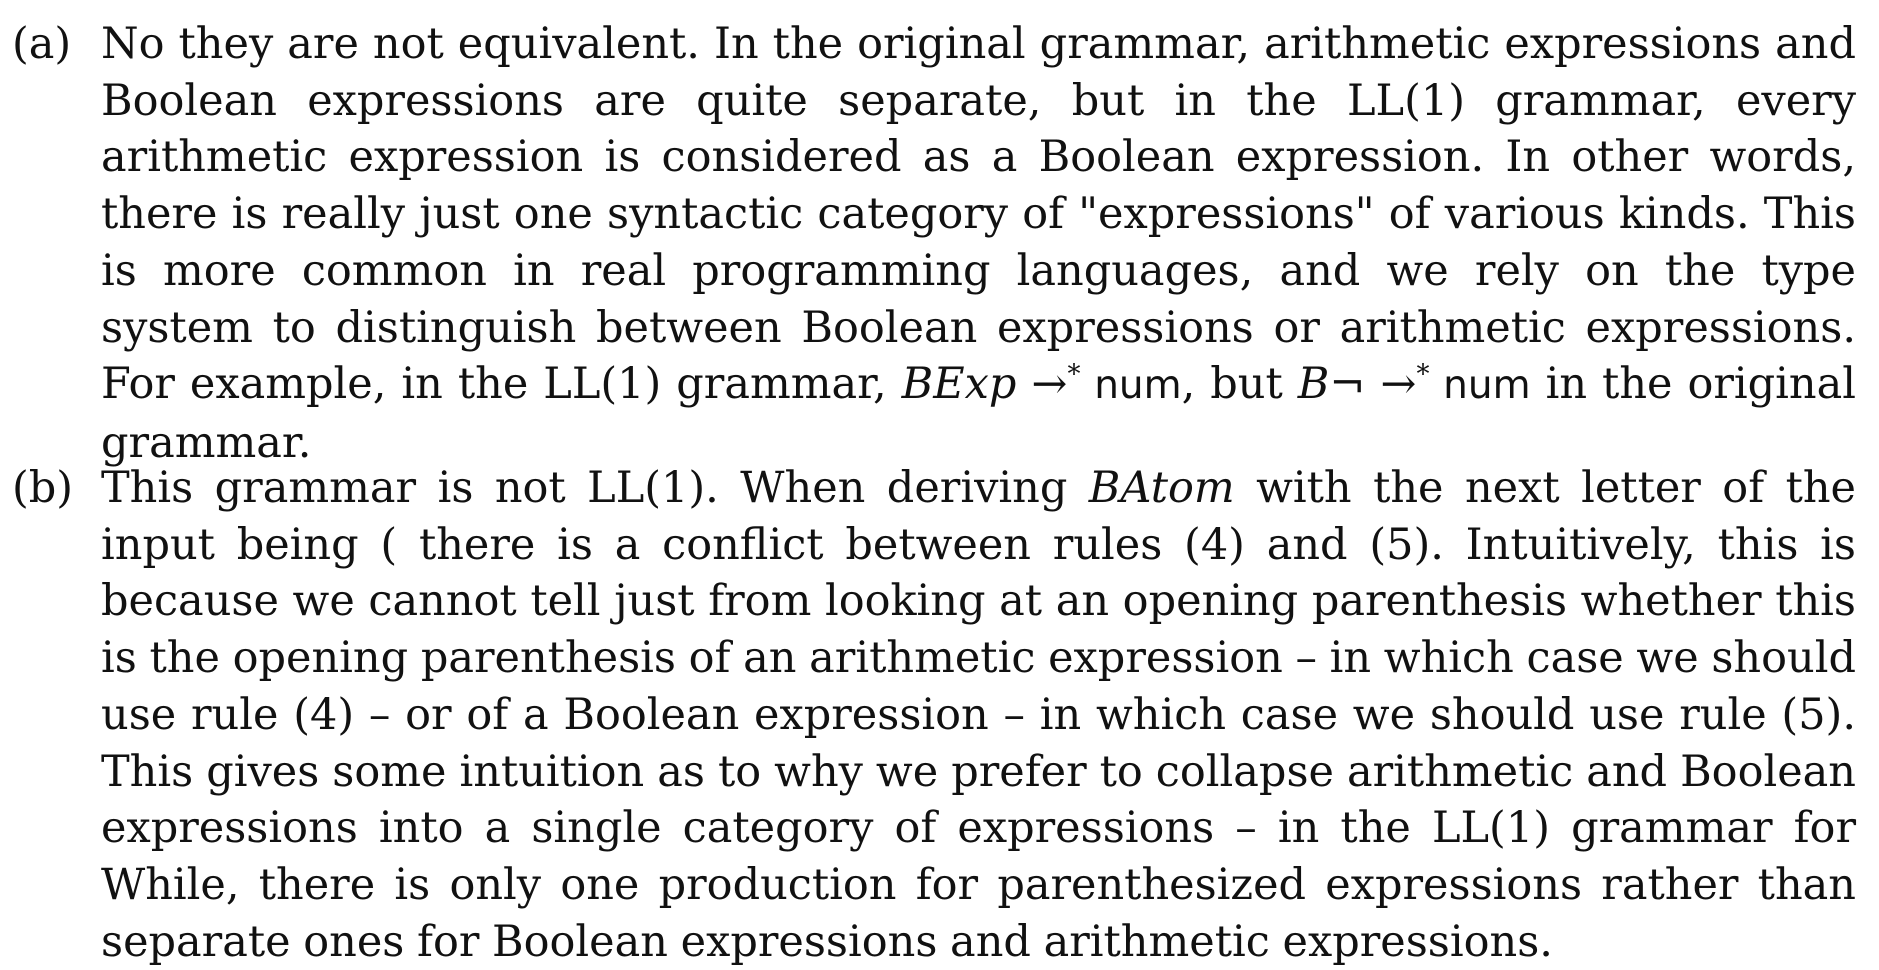  What do you see at coordinates (959, 384) in the screenshot?
I see `math-bexp: BExp` at bounding box center [959, 384].